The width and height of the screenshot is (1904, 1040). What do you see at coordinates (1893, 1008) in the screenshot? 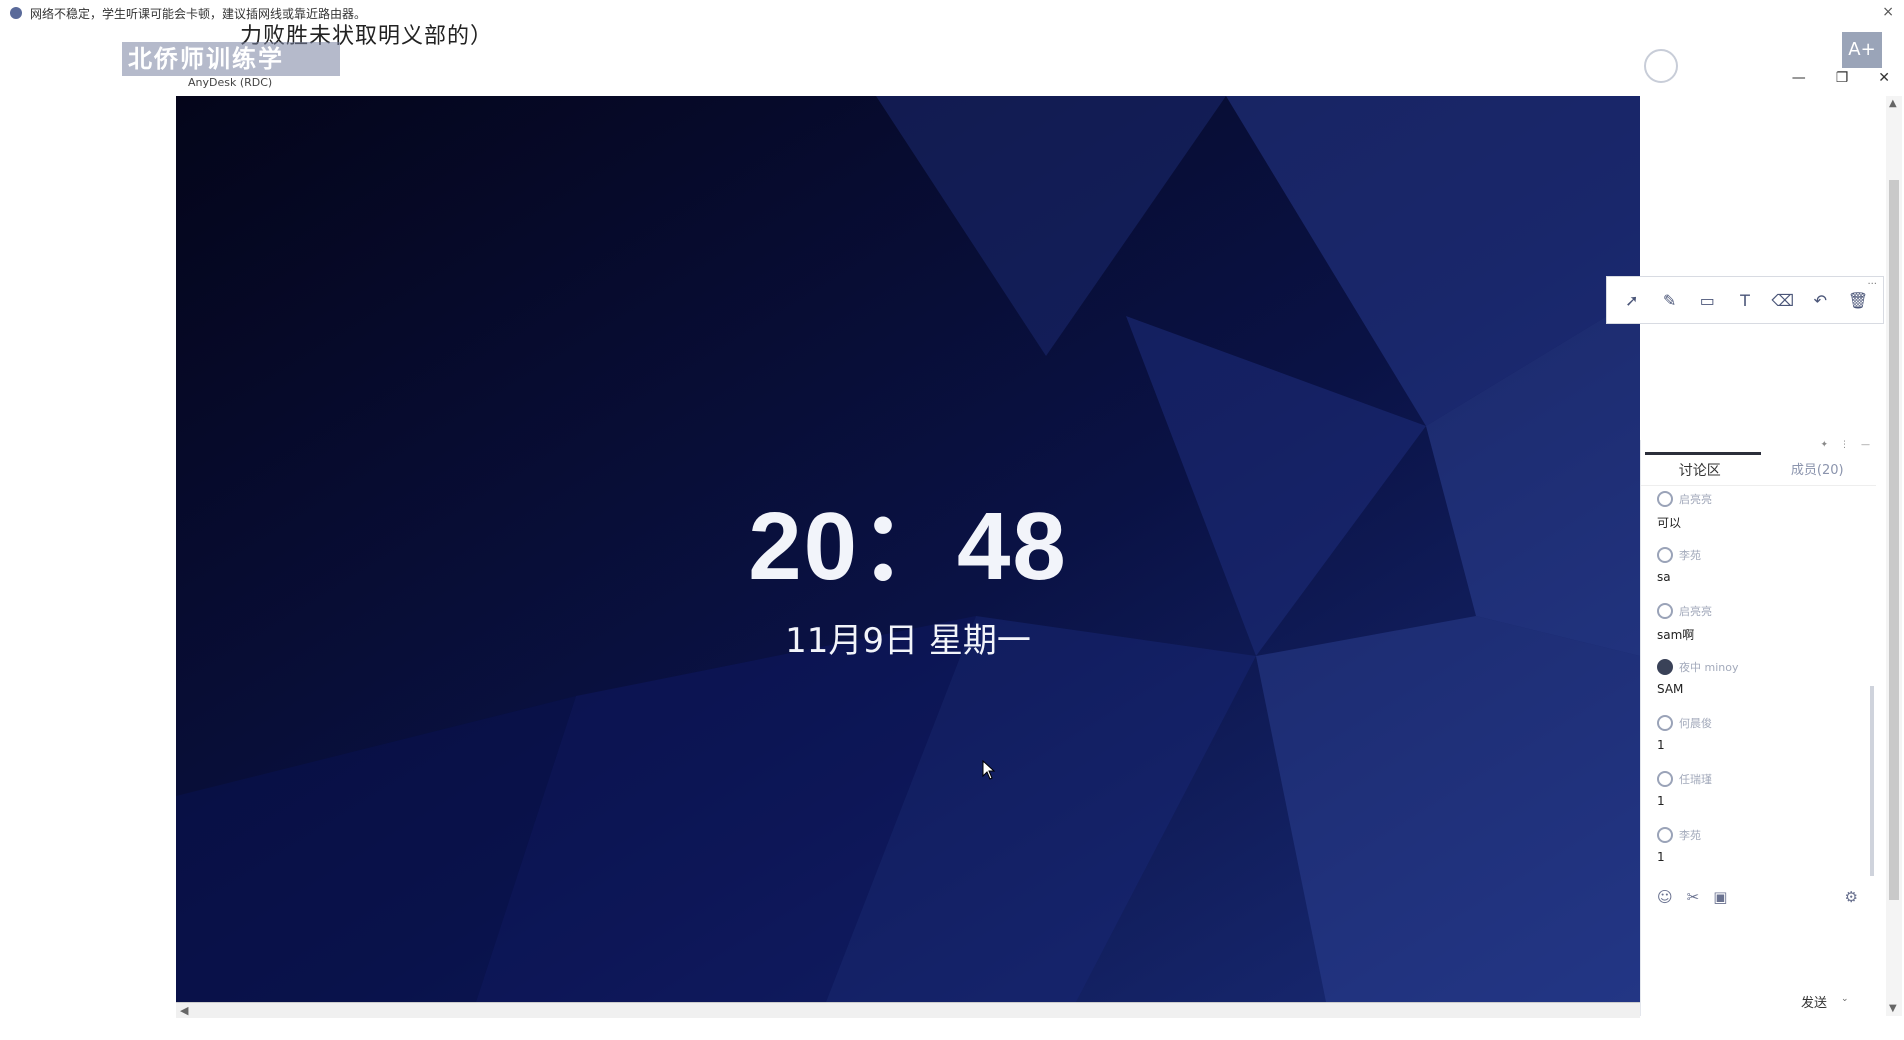
I see `scroll-down-icon: ▼` at bounding box center [1893, 1008].